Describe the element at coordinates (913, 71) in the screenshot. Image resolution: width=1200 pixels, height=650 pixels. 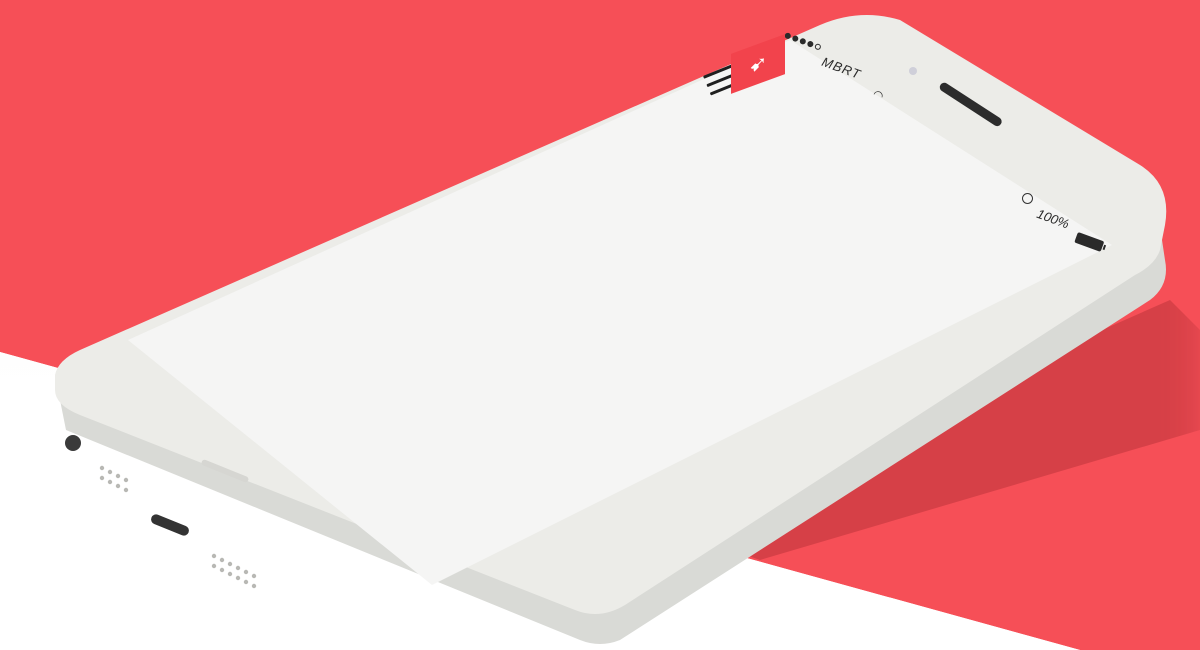
I see `front-camera` at that location.